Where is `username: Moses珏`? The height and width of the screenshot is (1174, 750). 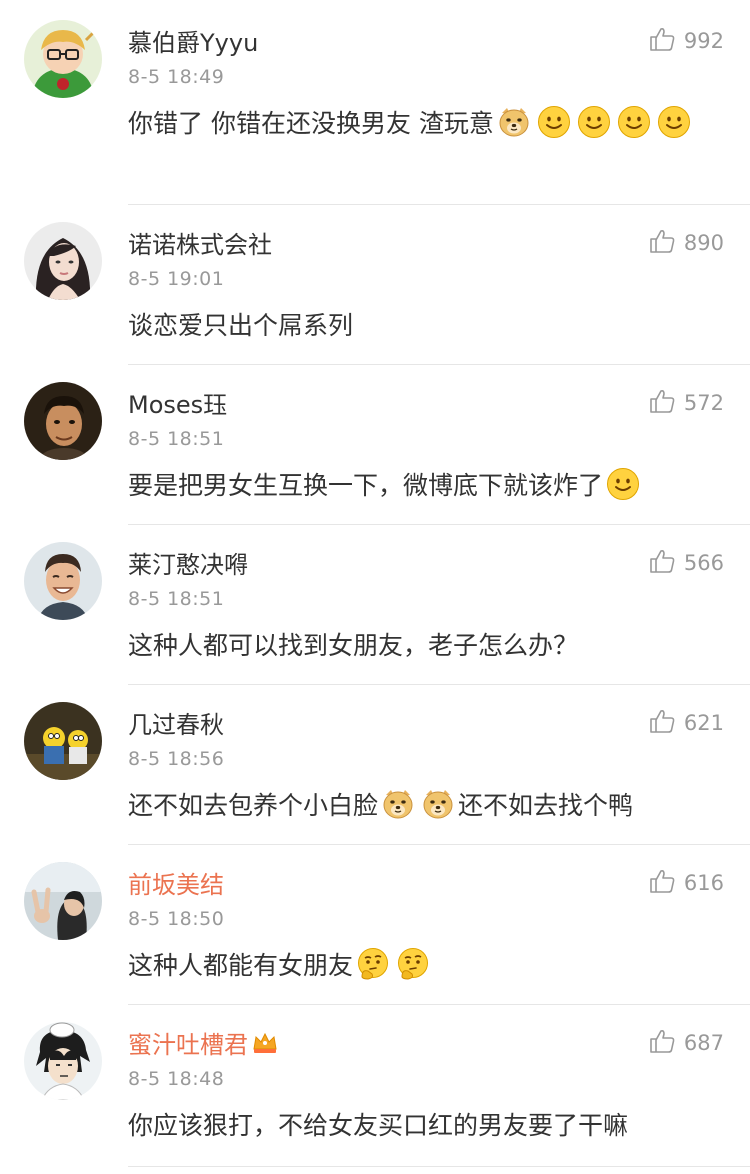
username: Moses珏 is located at coordinates (177, 405).